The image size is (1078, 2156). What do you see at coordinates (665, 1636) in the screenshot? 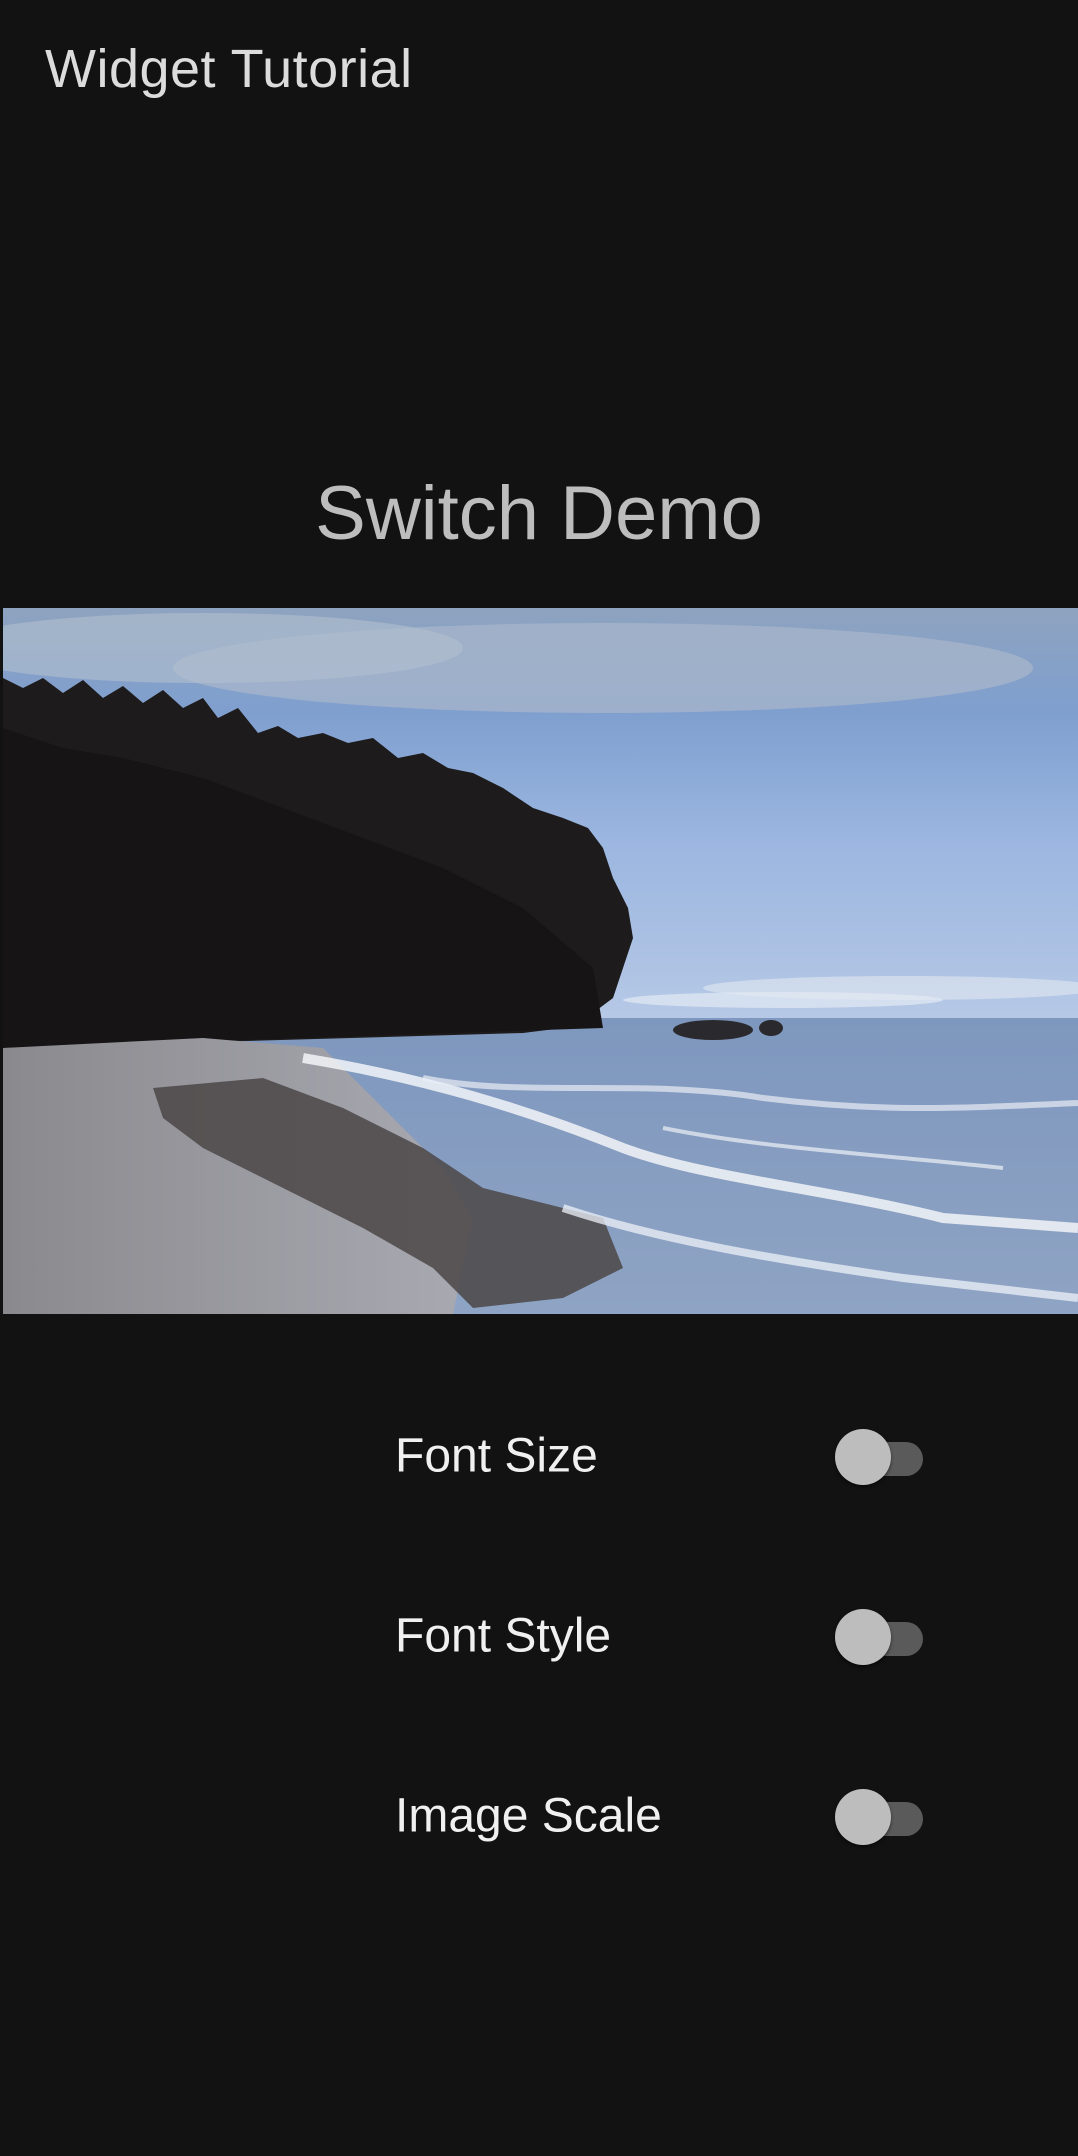
I see `font-style-setting: Font Style` at bounding box center [665, 1636].